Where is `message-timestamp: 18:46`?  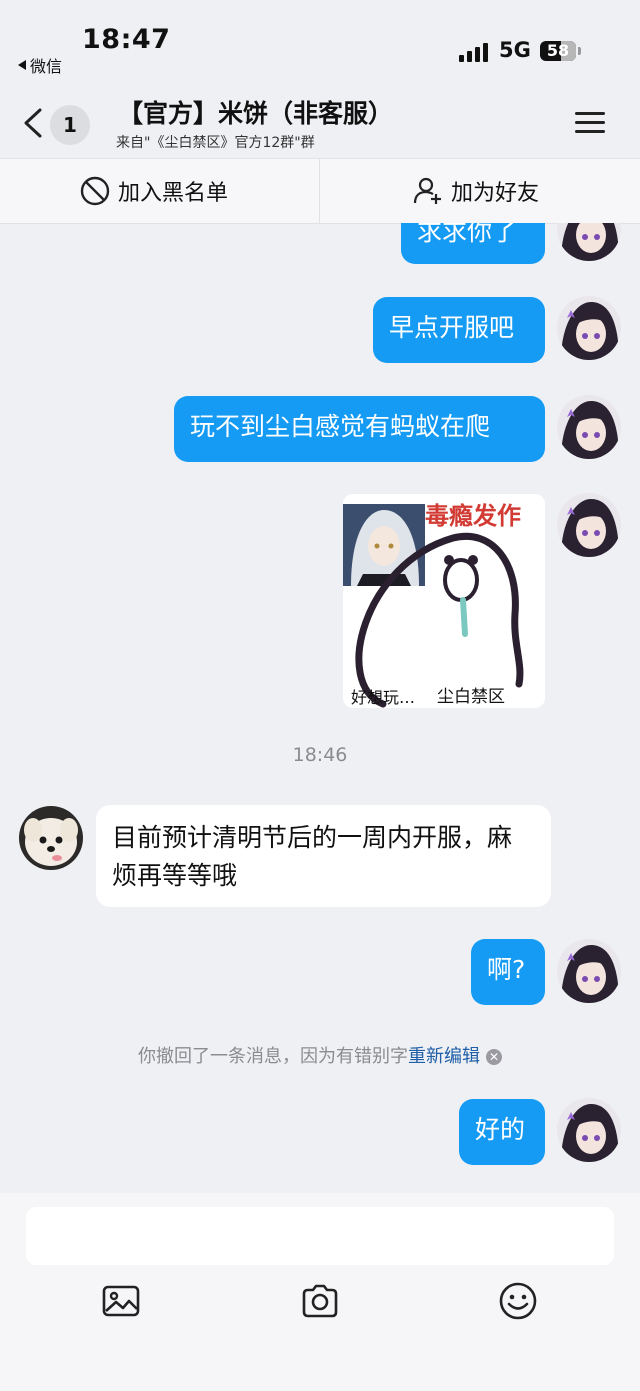
message-timestamp: 18:46 is located at coordinates (320, 755).